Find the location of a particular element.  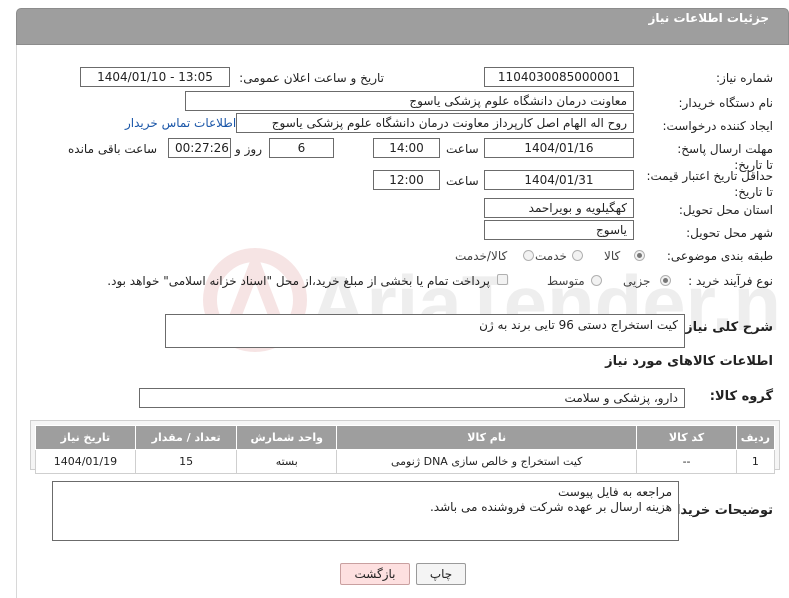

process-option-minor: جزیی is located at coordinates (637, 281).